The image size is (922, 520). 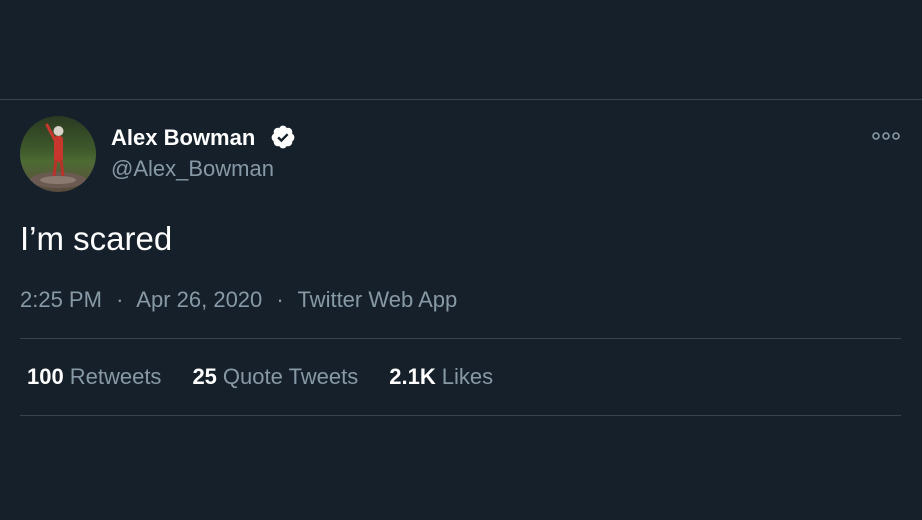 I want to click on more-options-icon, so click(x=886, y=136).